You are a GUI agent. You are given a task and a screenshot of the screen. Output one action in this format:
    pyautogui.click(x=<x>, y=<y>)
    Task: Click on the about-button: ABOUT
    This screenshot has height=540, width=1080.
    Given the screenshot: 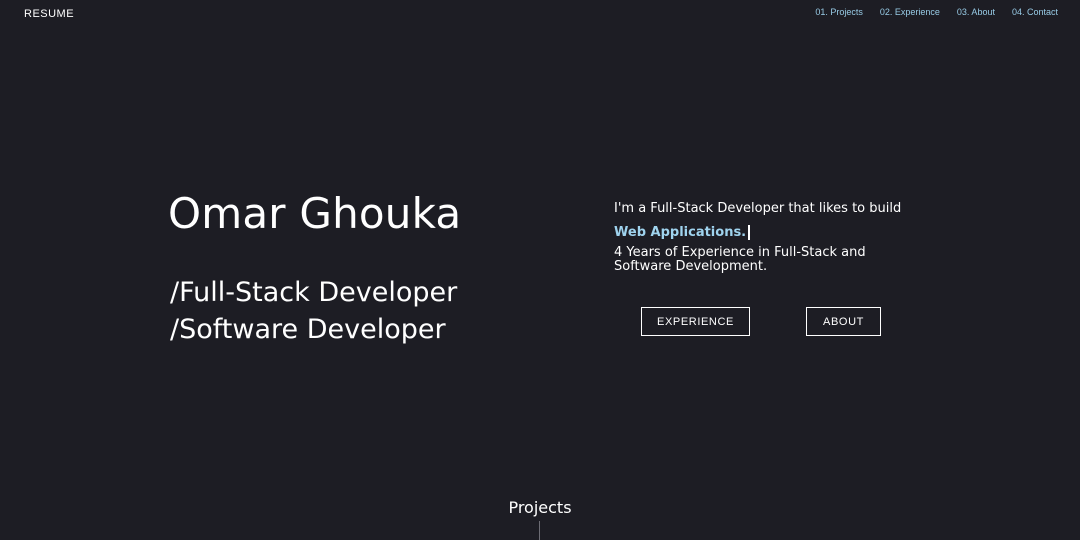 What is the action you would take?
    pyautogui.click(x=843, y=321)
    